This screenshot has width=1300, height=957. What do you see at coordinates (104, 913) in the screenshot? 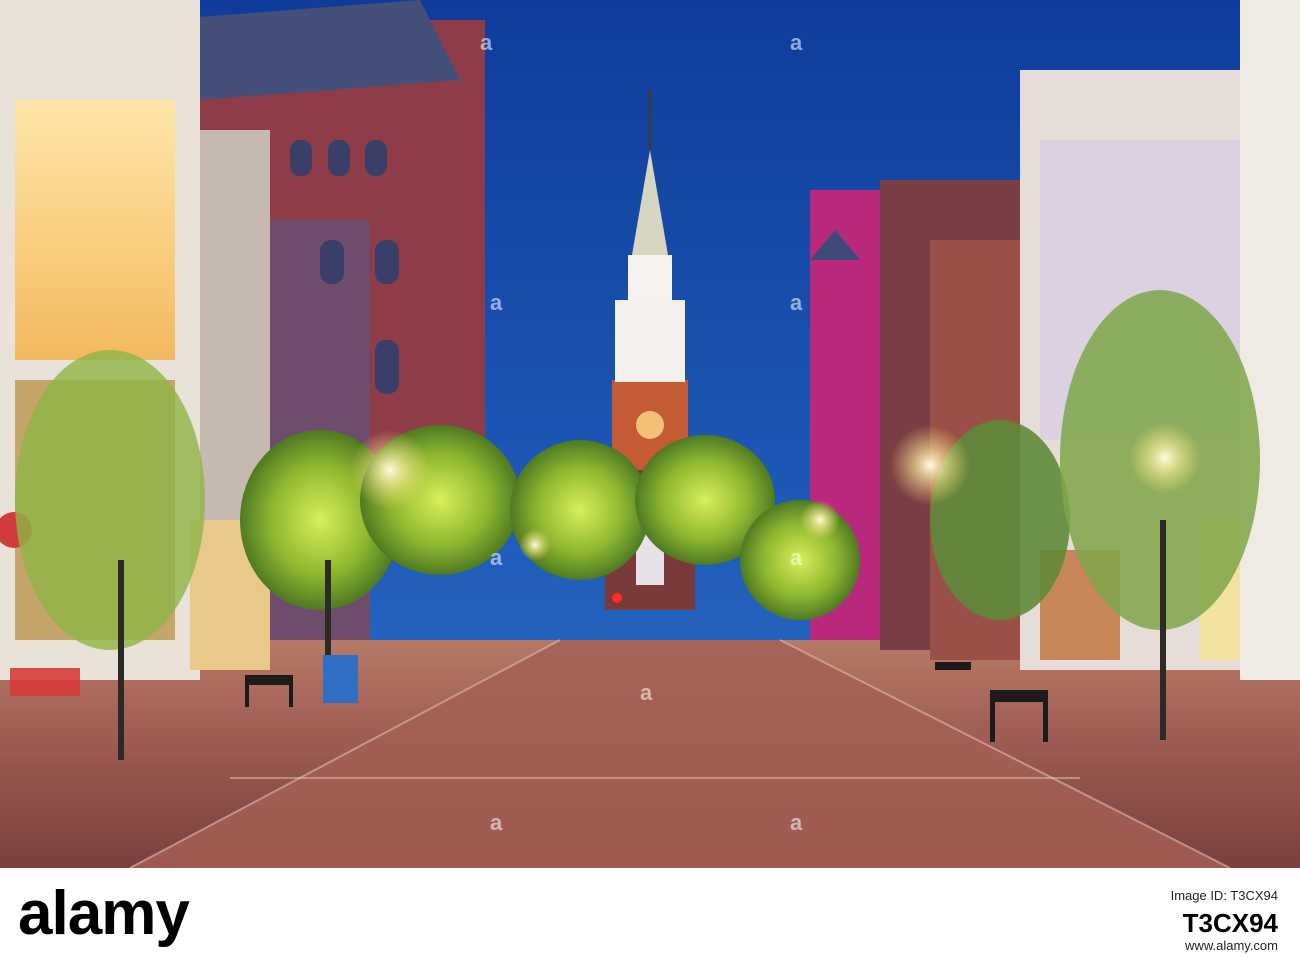
I see `alamy-logo: alamy` at bounding box center [104, 913].